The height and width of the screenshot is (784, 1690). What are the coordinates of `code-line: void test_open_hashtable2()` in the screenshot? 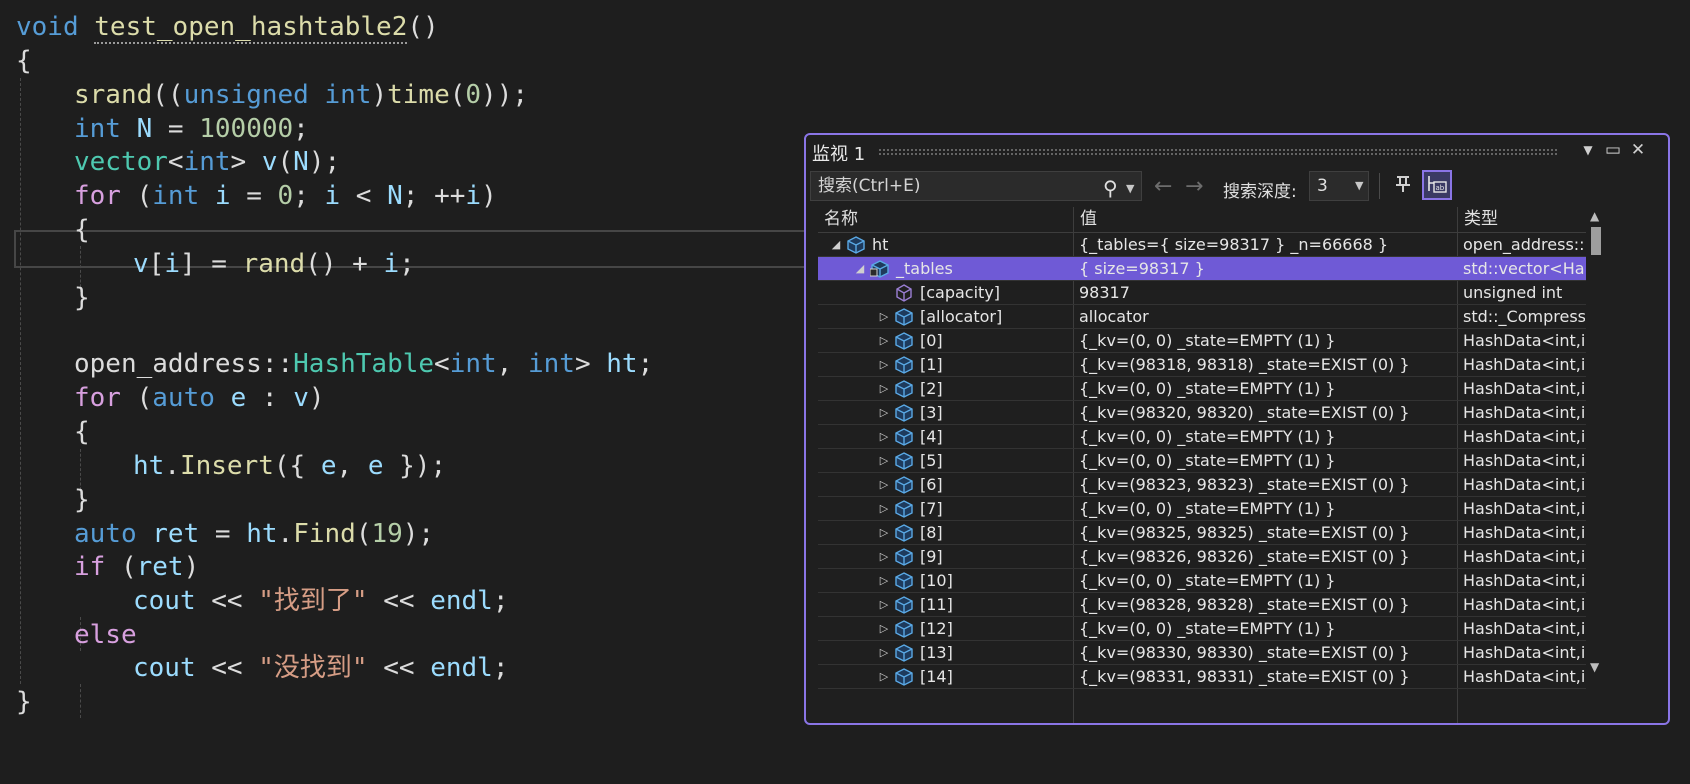 It's located at (227, 27).